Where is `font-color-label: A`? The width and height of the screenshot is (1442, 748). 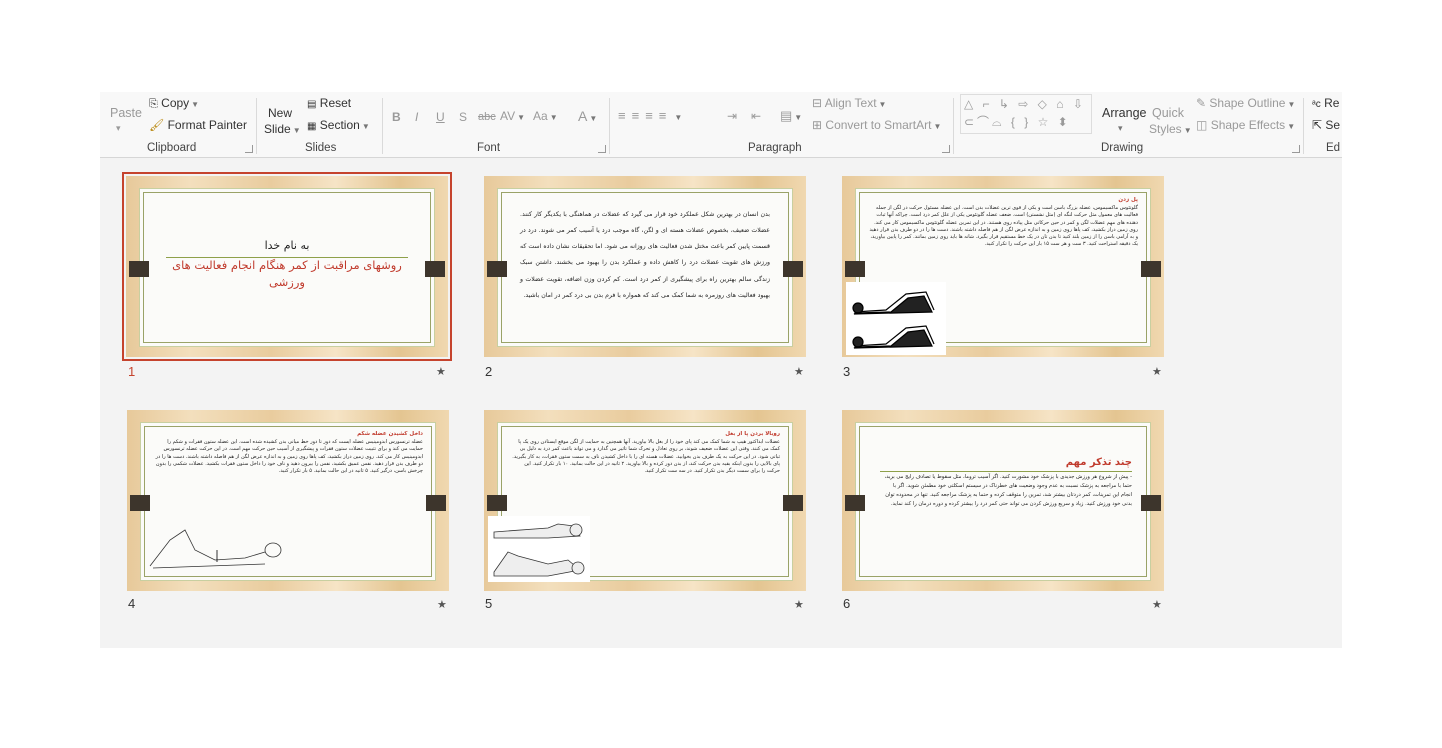
font-color-label: A is located at coordinates (583, 116).